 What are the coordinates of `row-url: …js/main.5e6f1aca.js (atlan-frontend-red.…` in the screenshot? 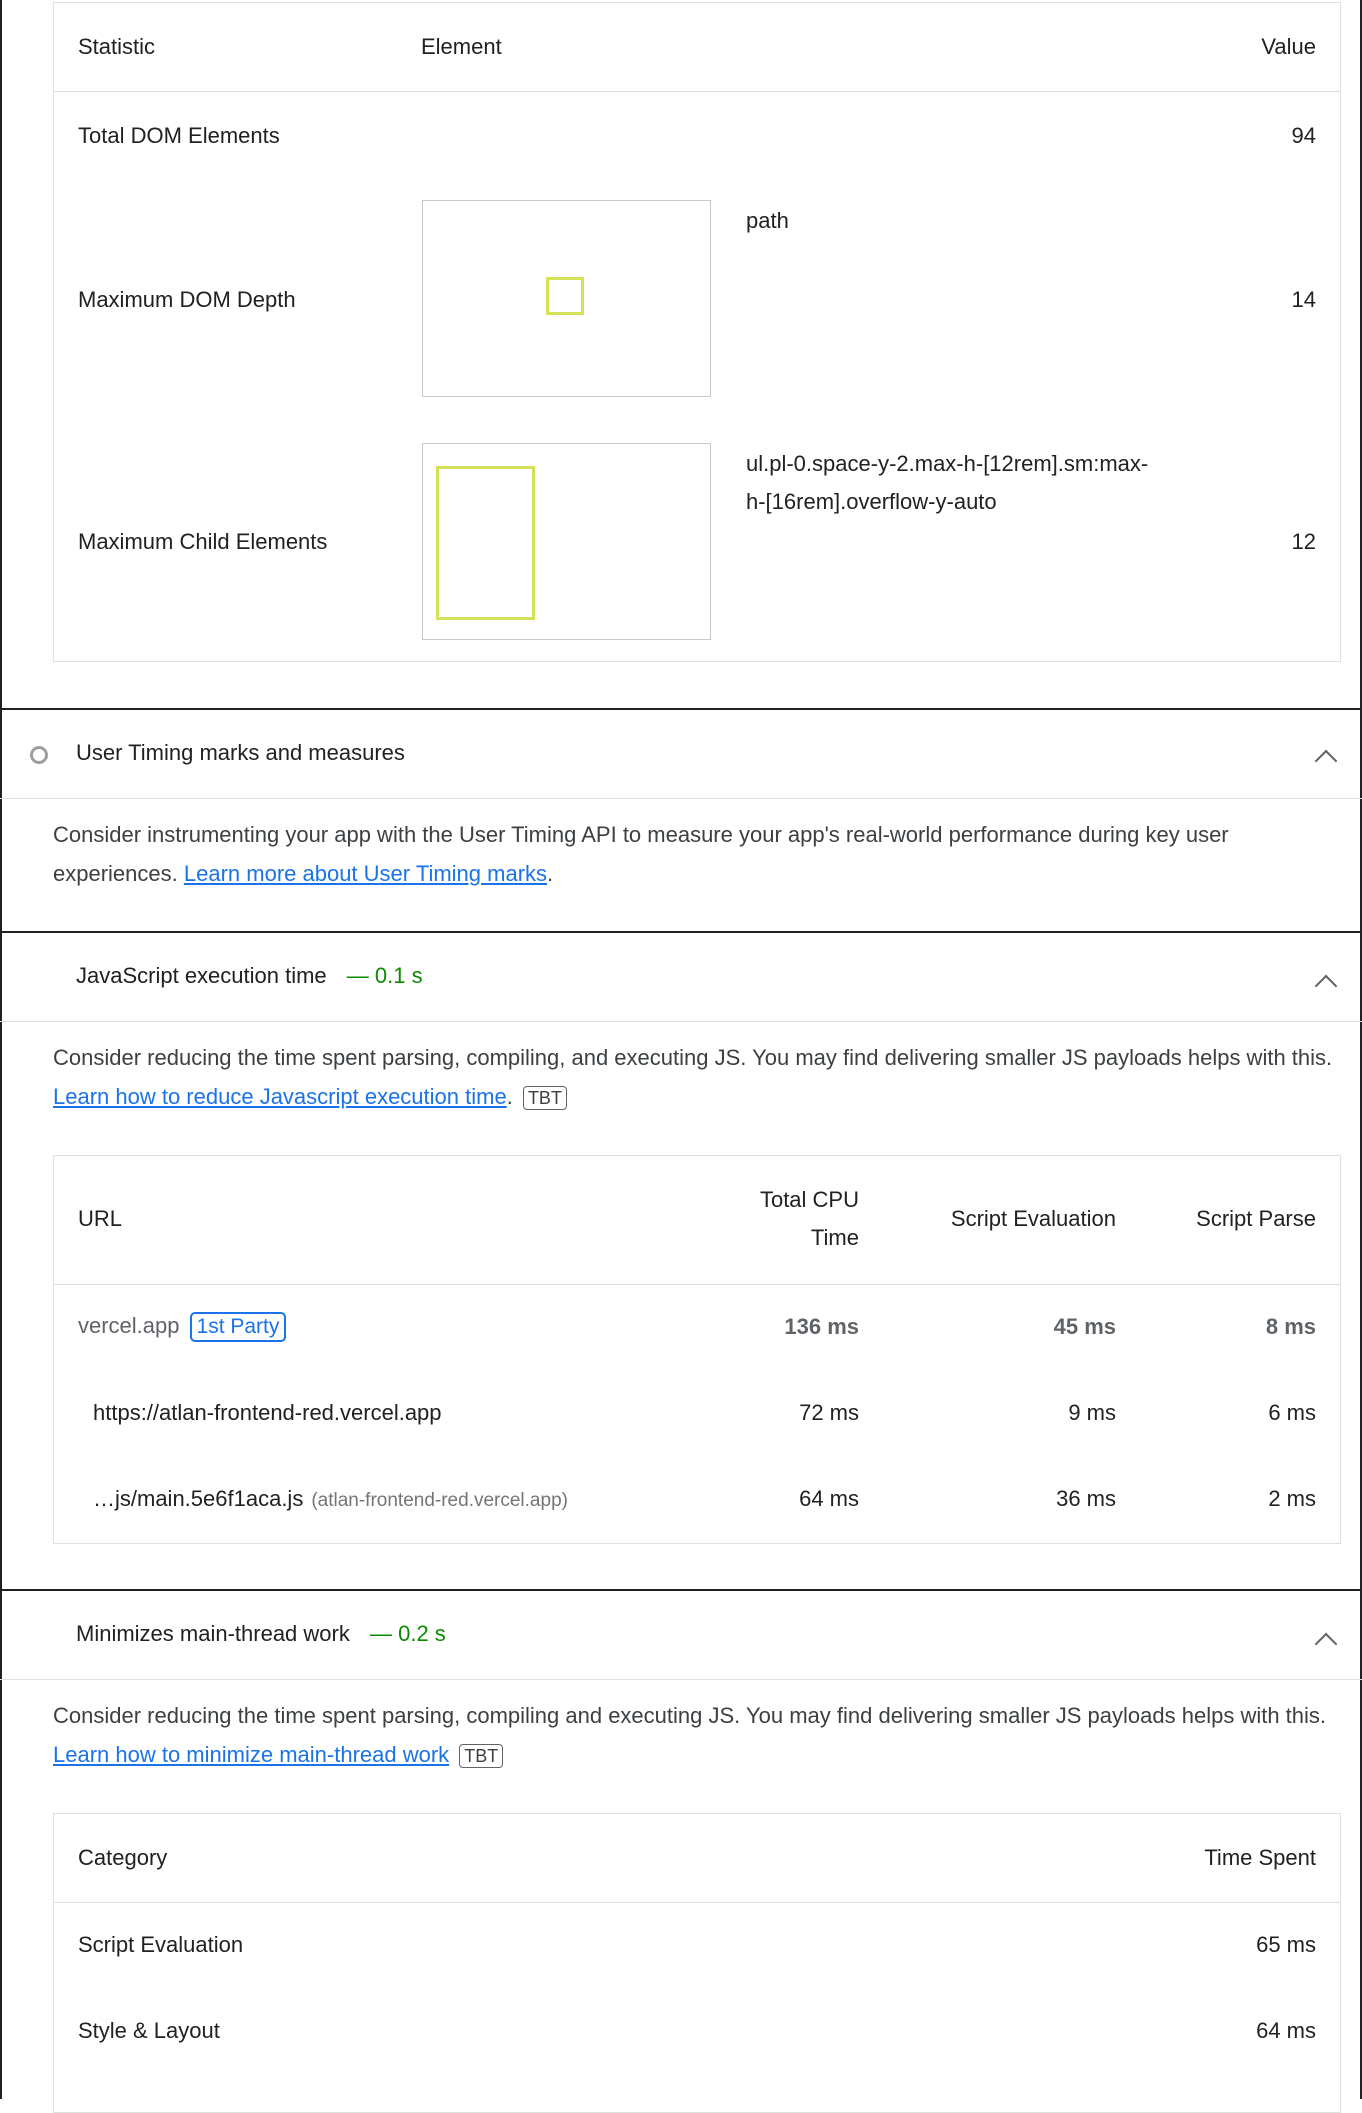 It's located at (330, 1499).